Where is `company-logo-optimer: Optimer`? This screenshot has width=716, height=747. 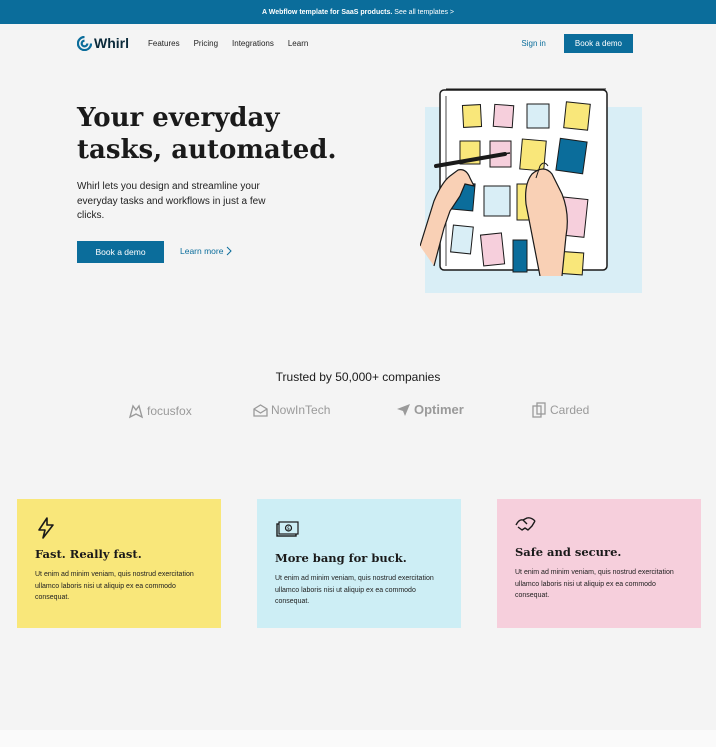
company-logo-optimer: Optimer is located at coordinates (430, 409).